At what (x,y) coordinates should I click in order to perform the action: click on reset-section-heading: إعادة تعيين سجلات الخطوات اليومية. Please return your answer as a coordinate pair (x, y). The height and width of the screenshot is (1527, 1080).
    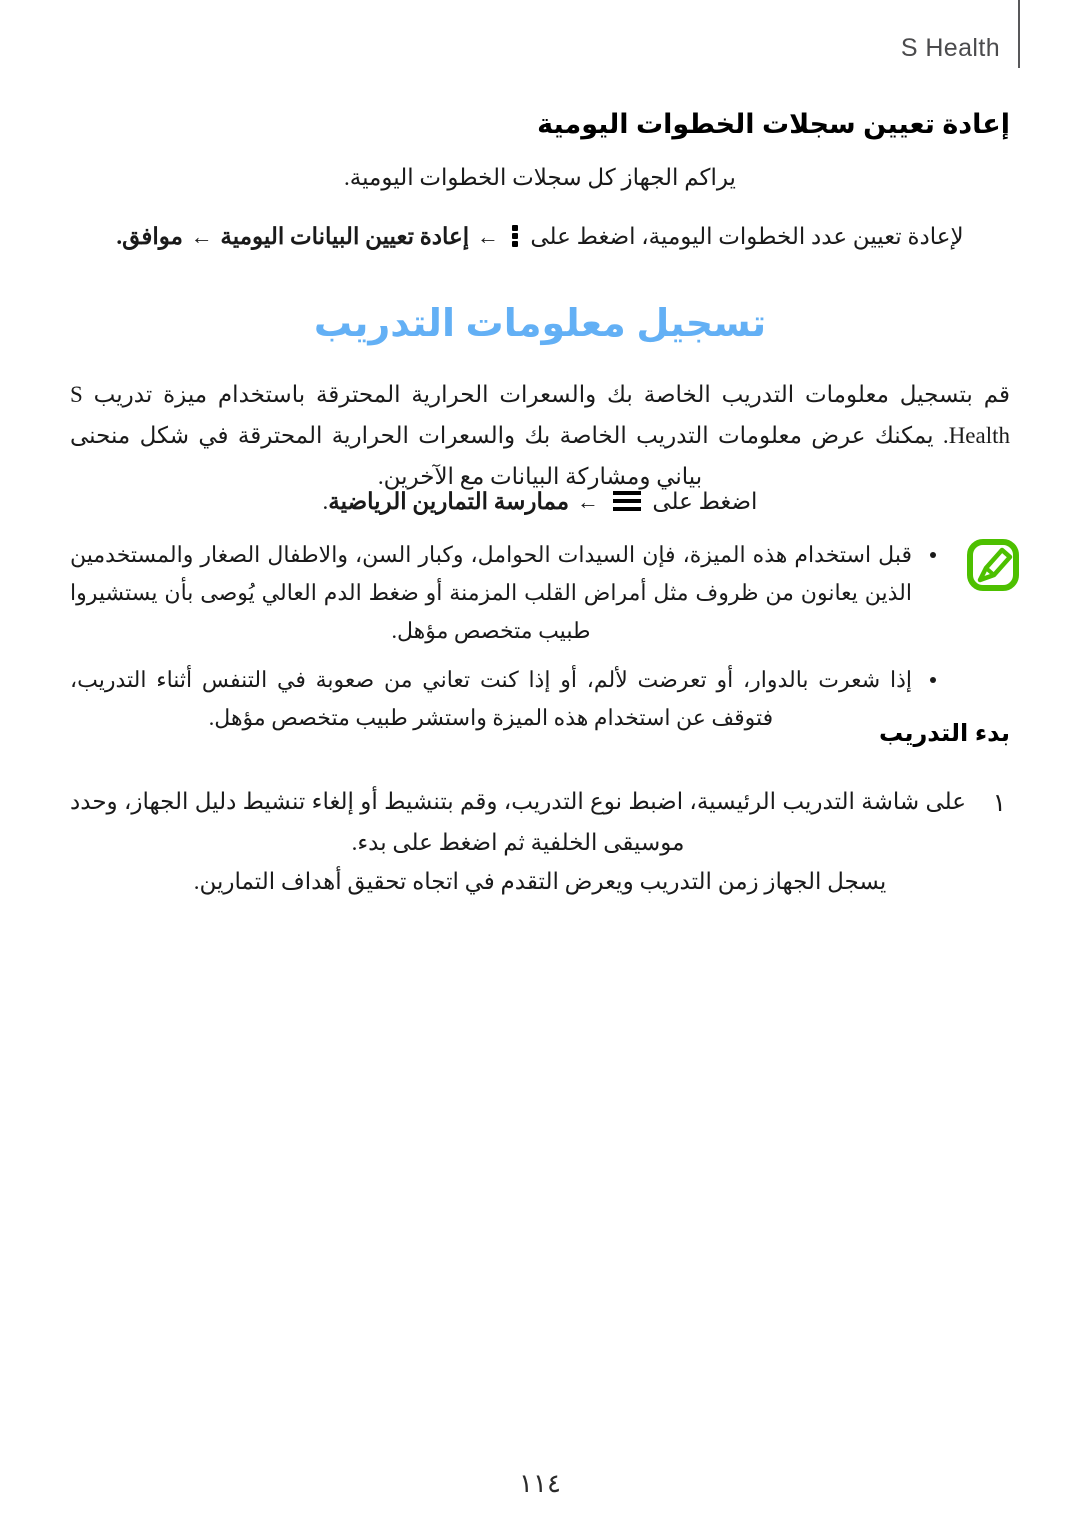
    Looking at the image, I should click on (773, 124).